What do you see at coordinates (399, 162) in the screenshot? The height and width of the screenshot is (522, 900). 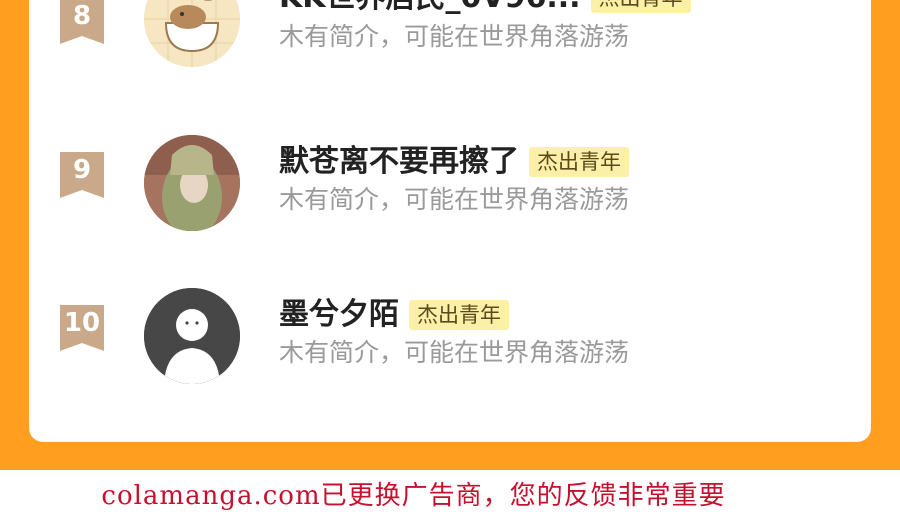 I see `username: 默苍离不要再擦了` at bounding box center [399, 162].